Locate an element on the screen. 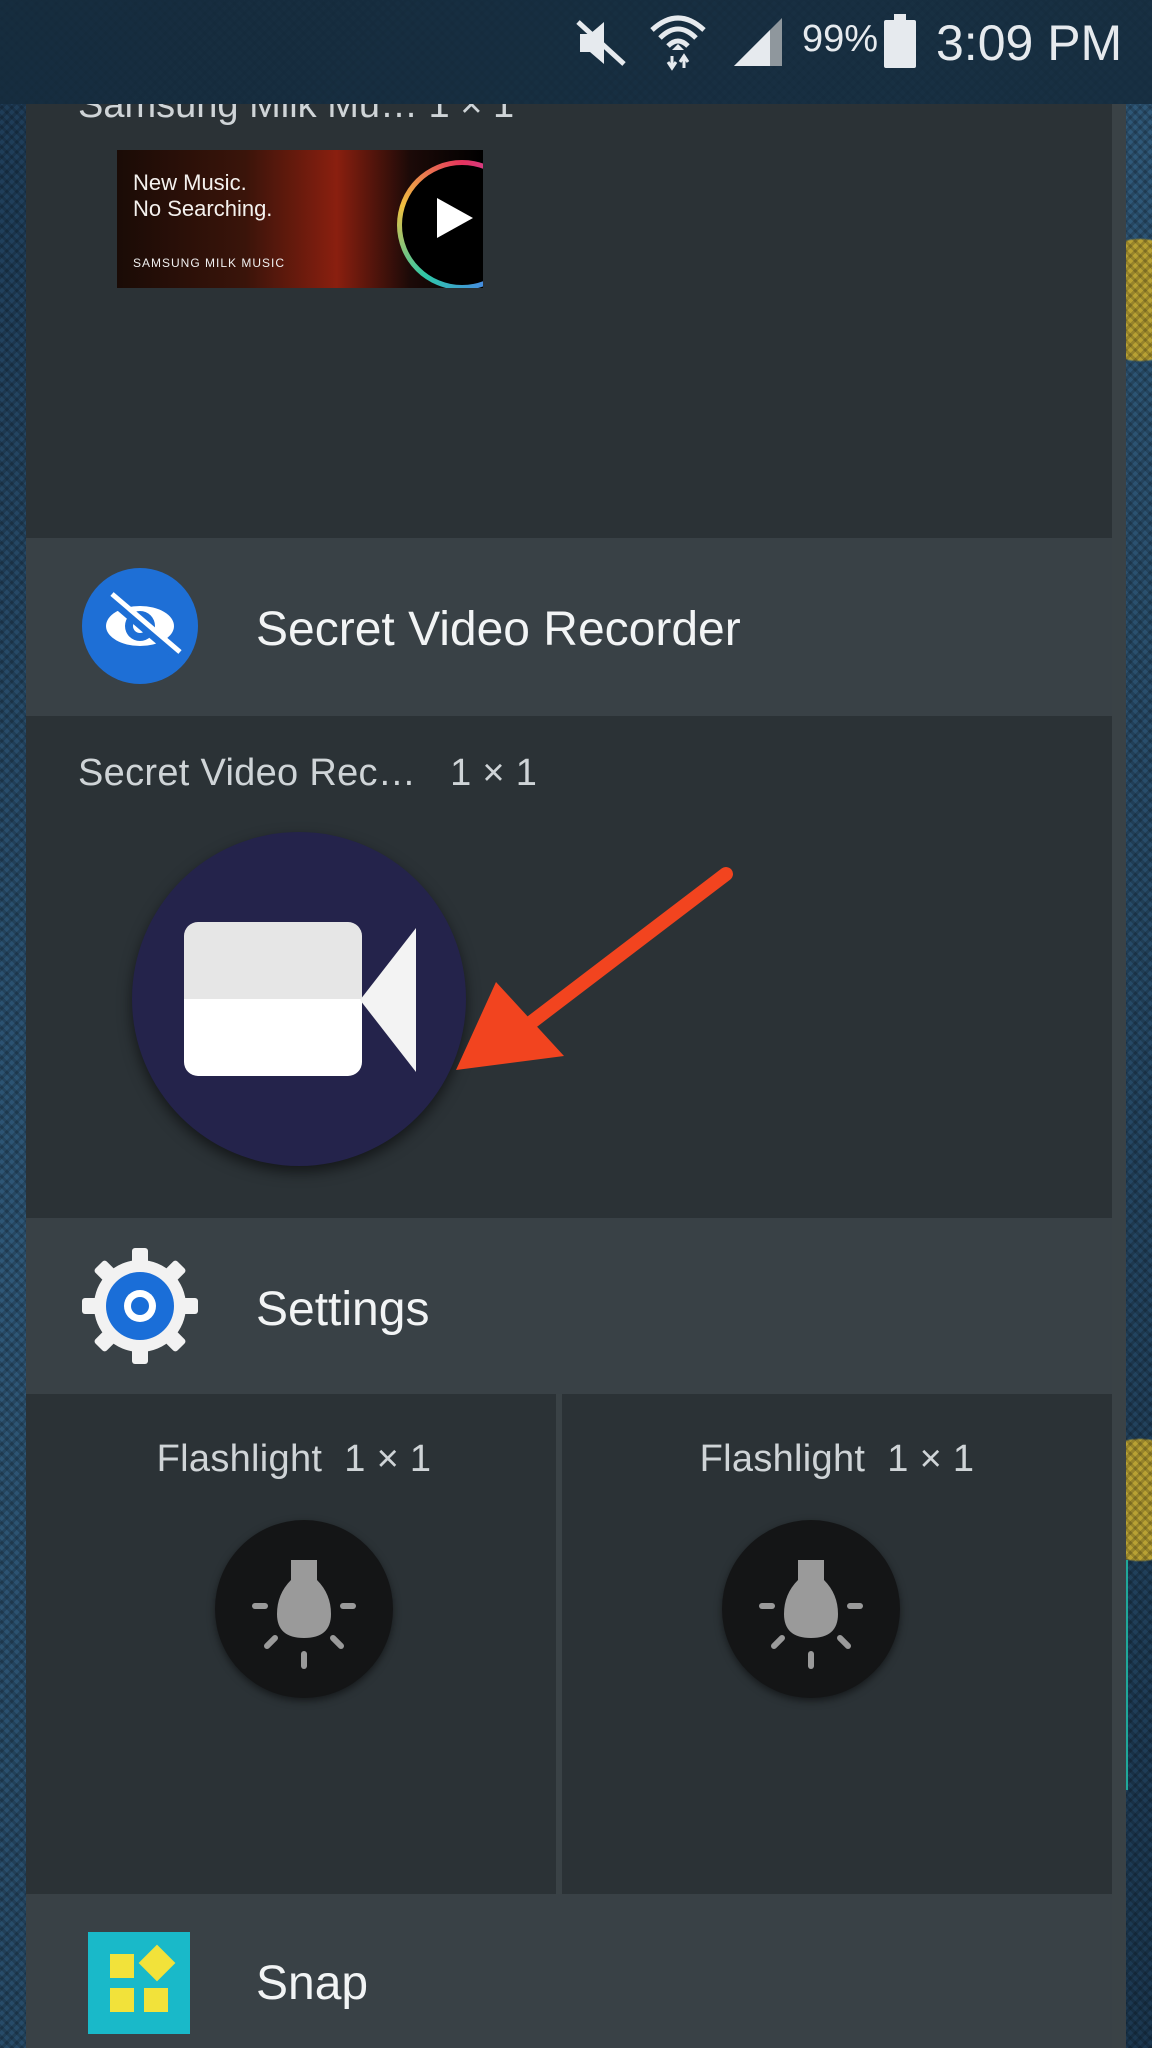 The width and height of the screenshot is (1152, 2048). secret-video-widget-button is located at coordinates (299, 999).